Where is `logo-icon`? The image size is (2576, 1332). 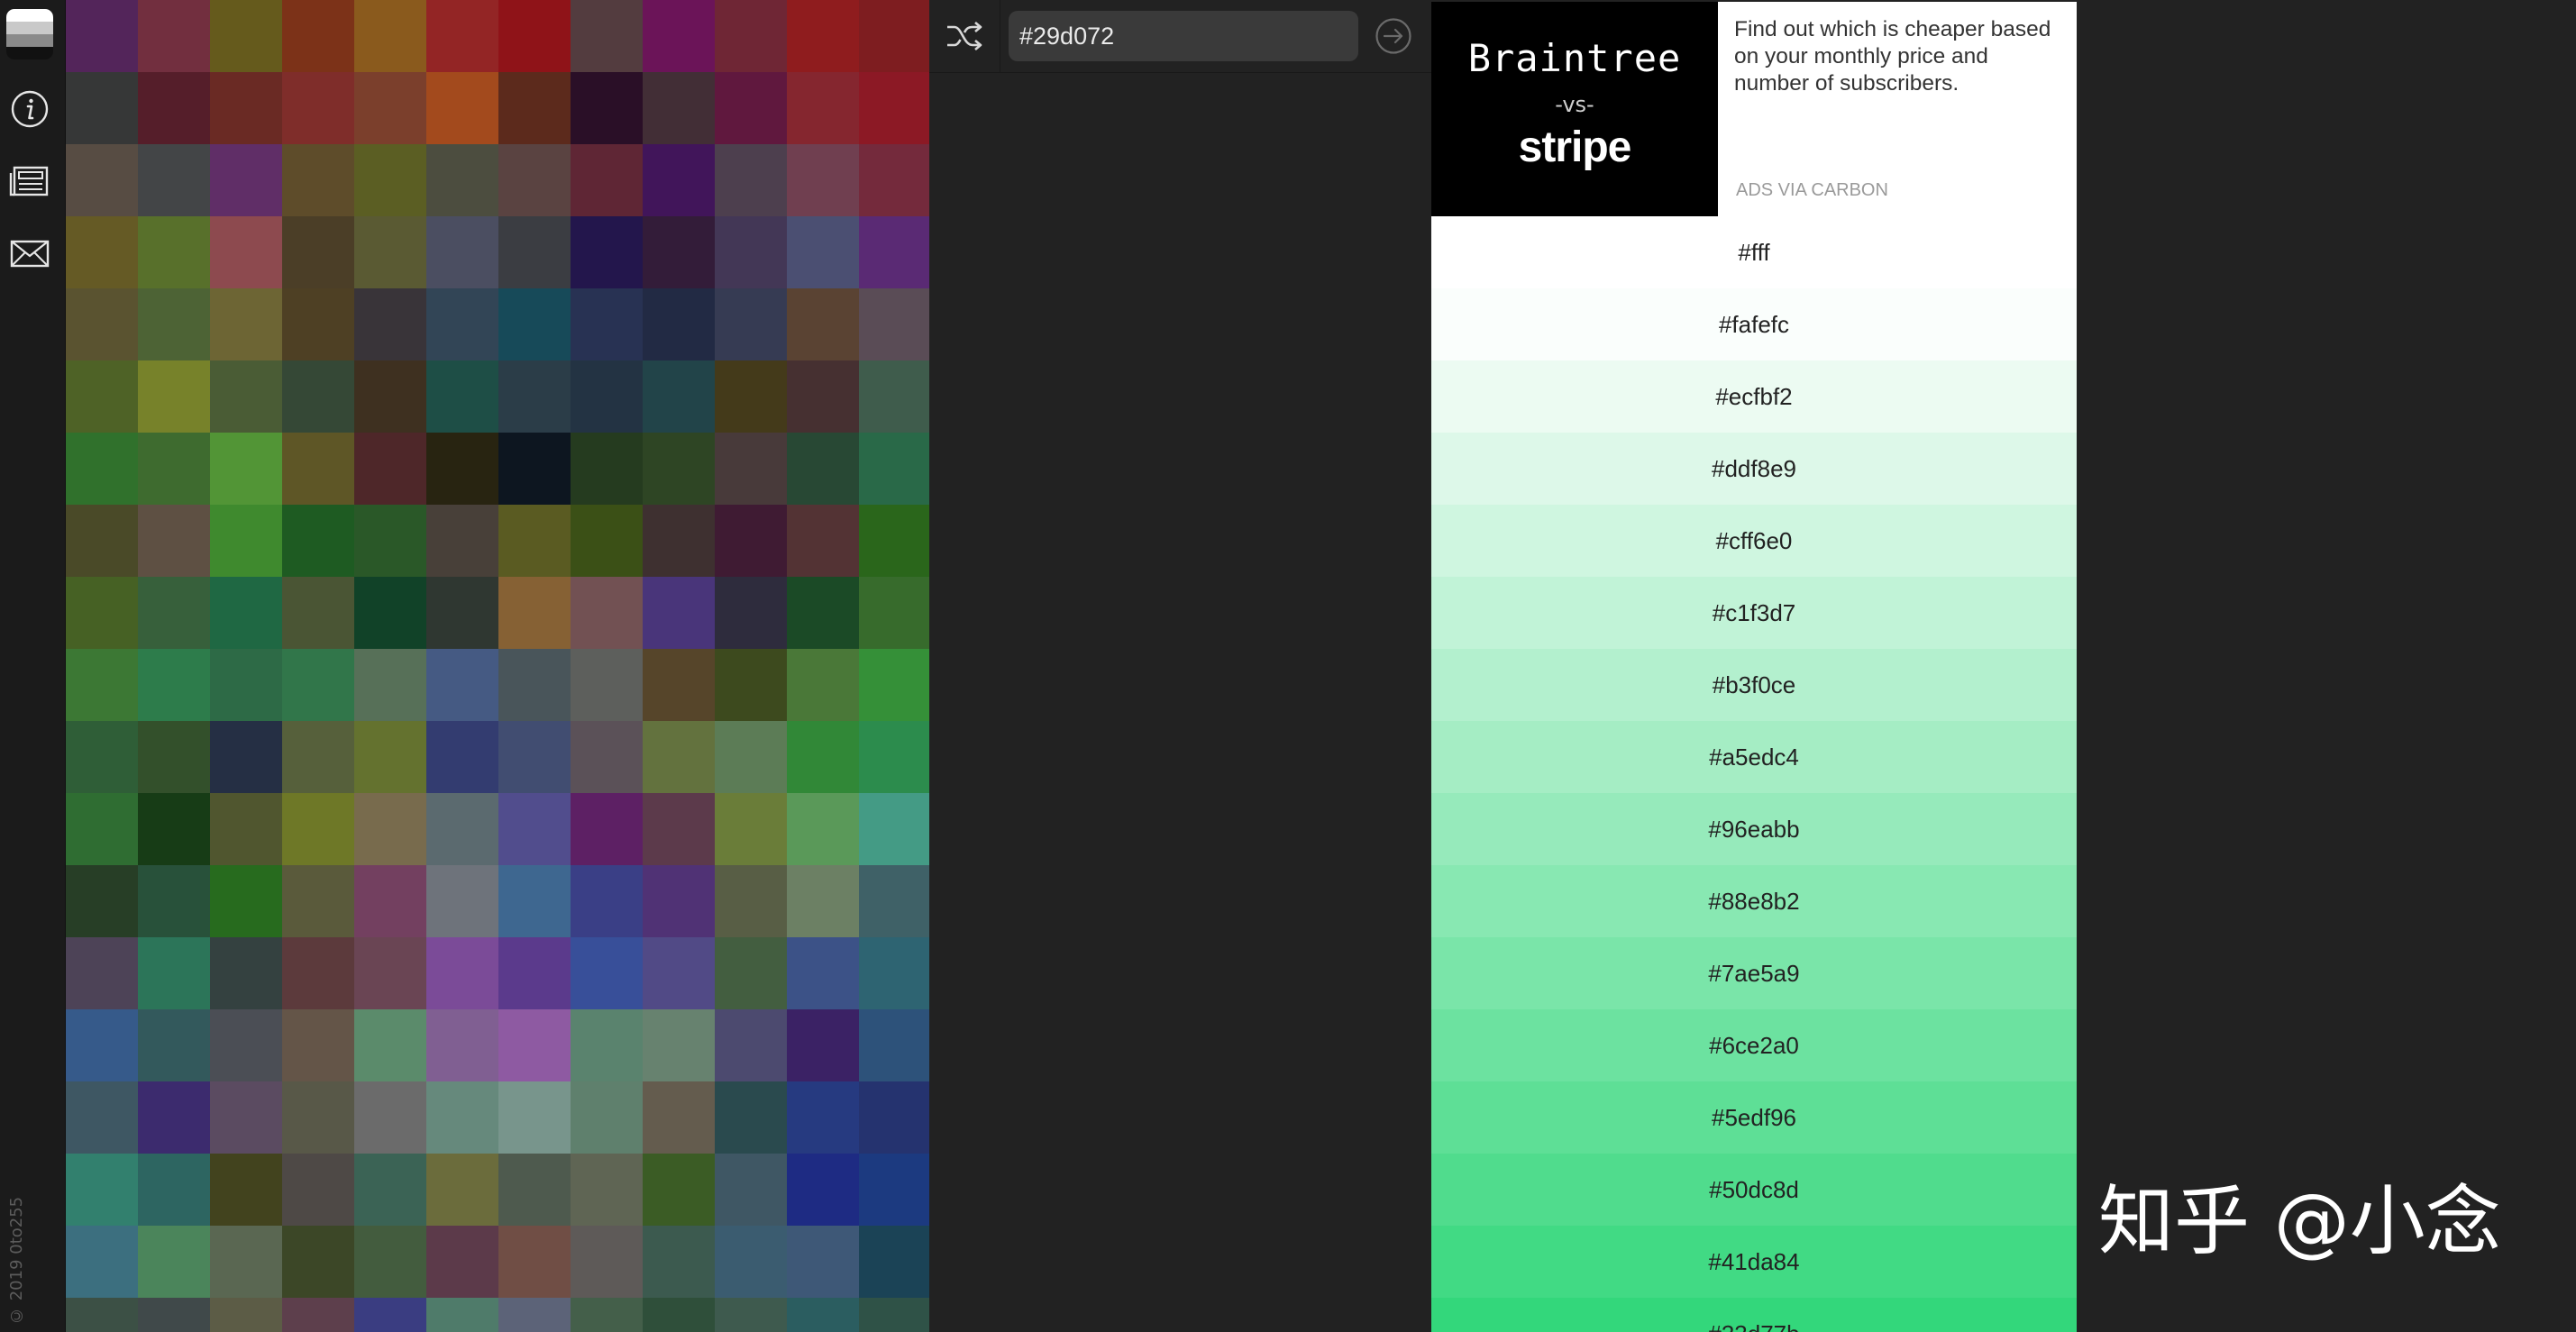
logo-icon is located at coordinates (29, 34).